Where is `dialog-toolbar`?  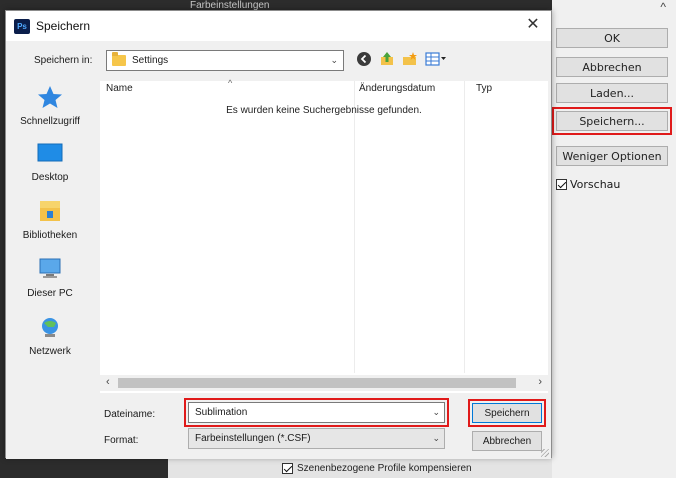 dialog-toolbar is located at coordinates (401, 59).